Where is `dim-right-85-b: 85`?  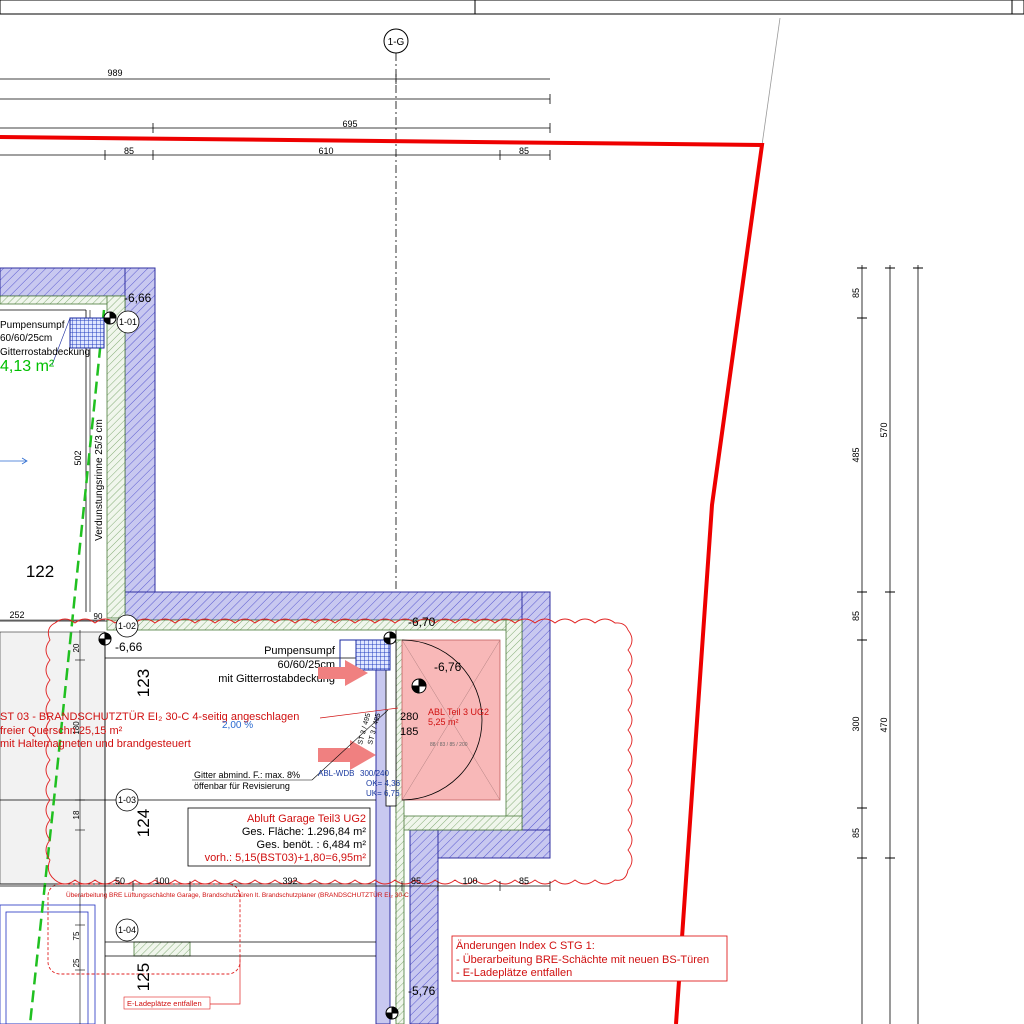
dim-right-85-b: 85 is located at coordinates (856, 616).